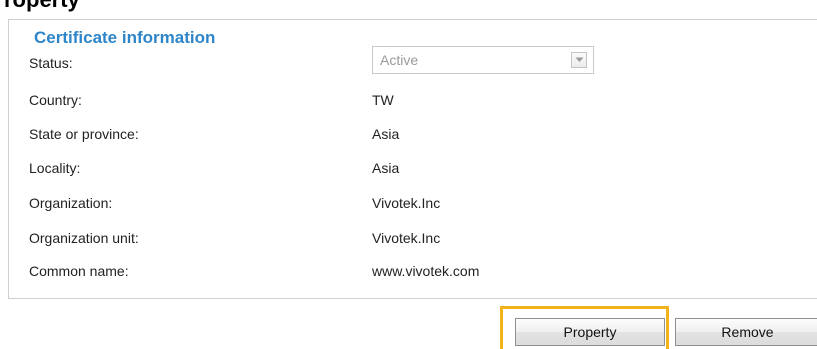 The image size is (817, 349). I want to click on state-value: Asia, so click(386, 134).